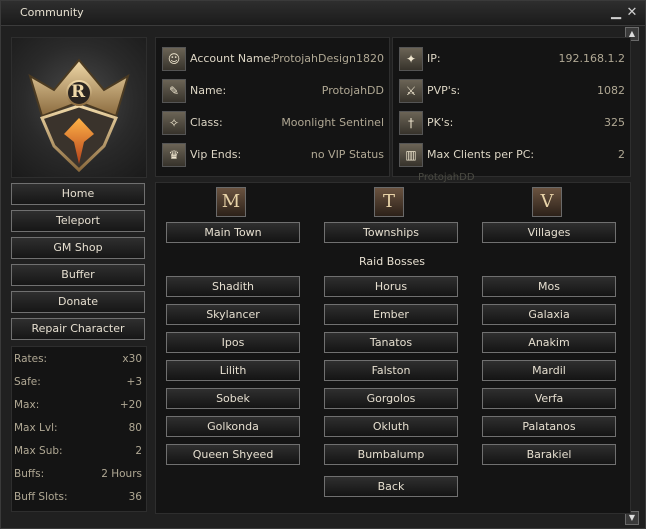 Image resolution: width=646 pixels, height=529 pixels. I want to click on stat-value: 2, so click(138, 451).